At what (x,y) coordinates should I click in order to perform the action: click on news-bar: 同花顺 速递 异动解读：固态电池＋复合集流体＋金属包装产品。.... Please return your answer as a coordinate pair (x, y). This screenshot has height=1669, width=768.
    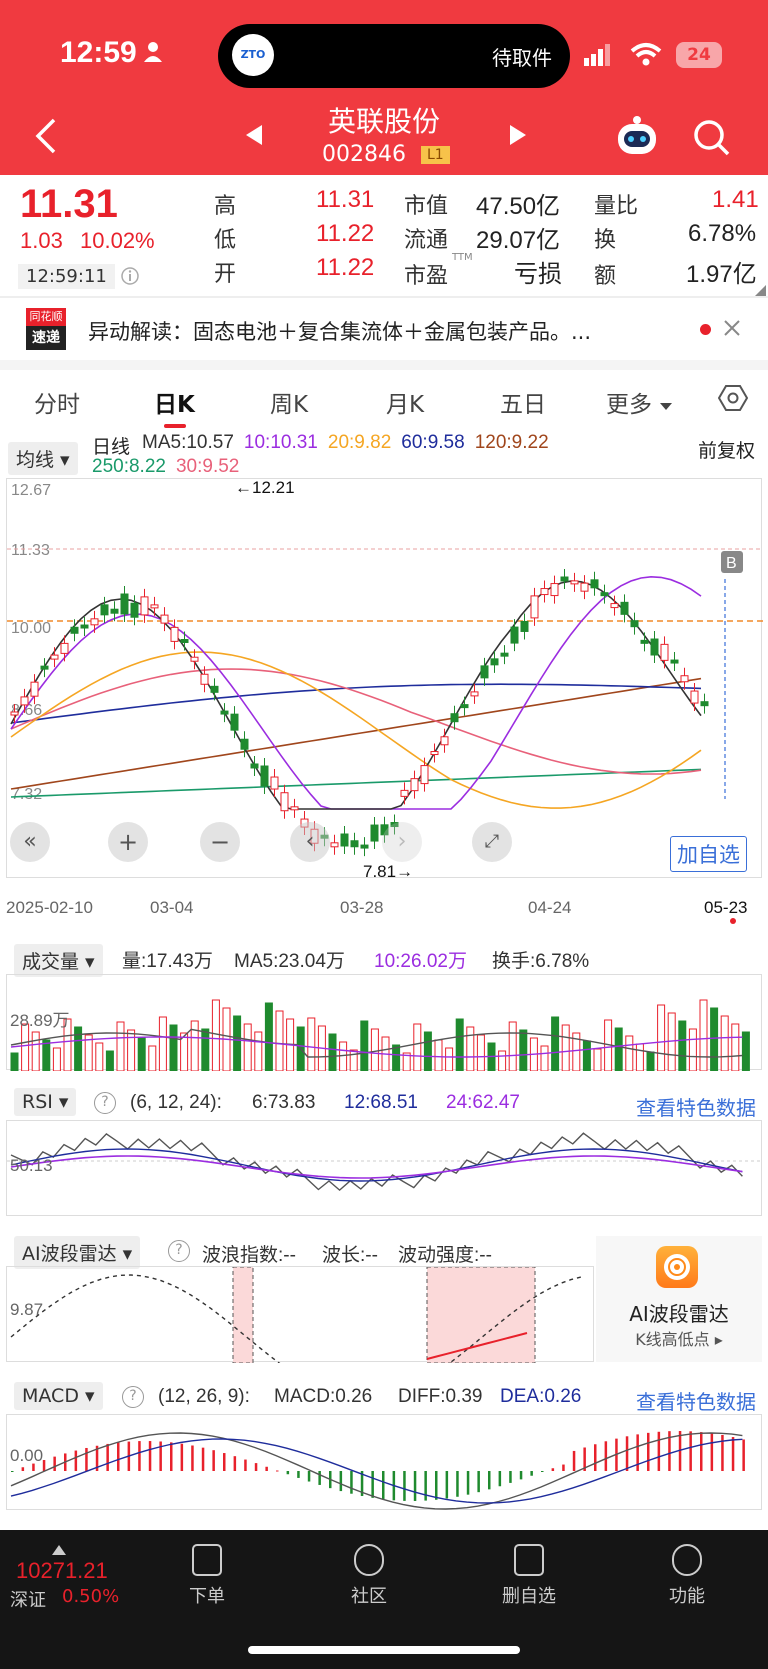
    Looking at the image, I should click on (384, 329).